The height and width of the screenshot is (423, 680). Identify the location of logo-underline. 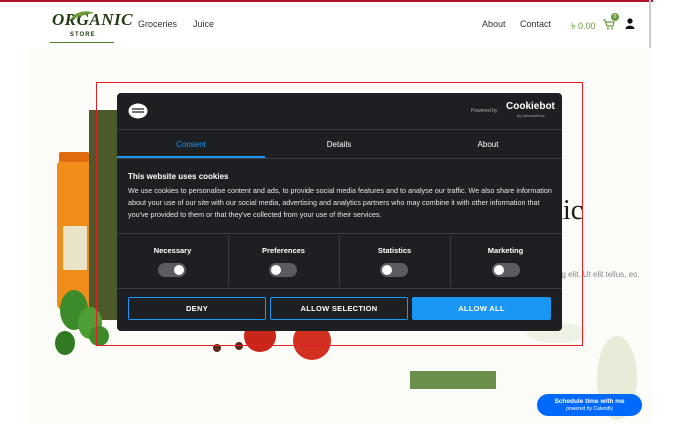
(82, 42).